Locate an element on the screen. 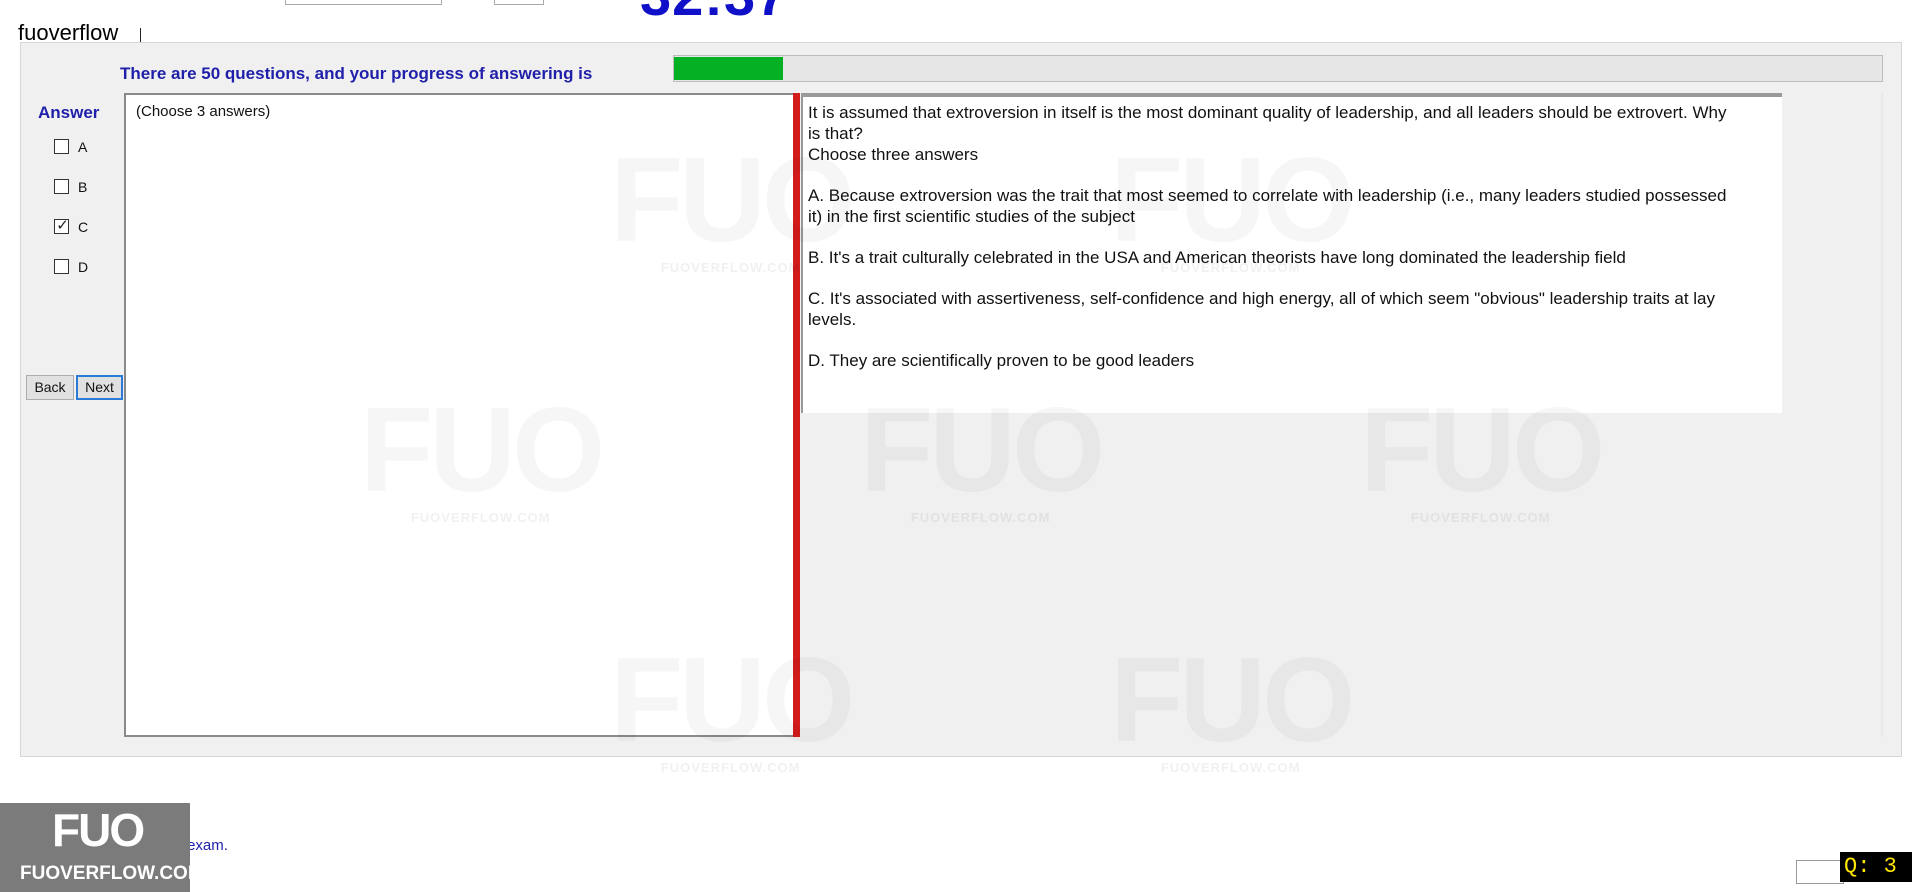  logo-mark: FUO is located at coordinates (98, 830).